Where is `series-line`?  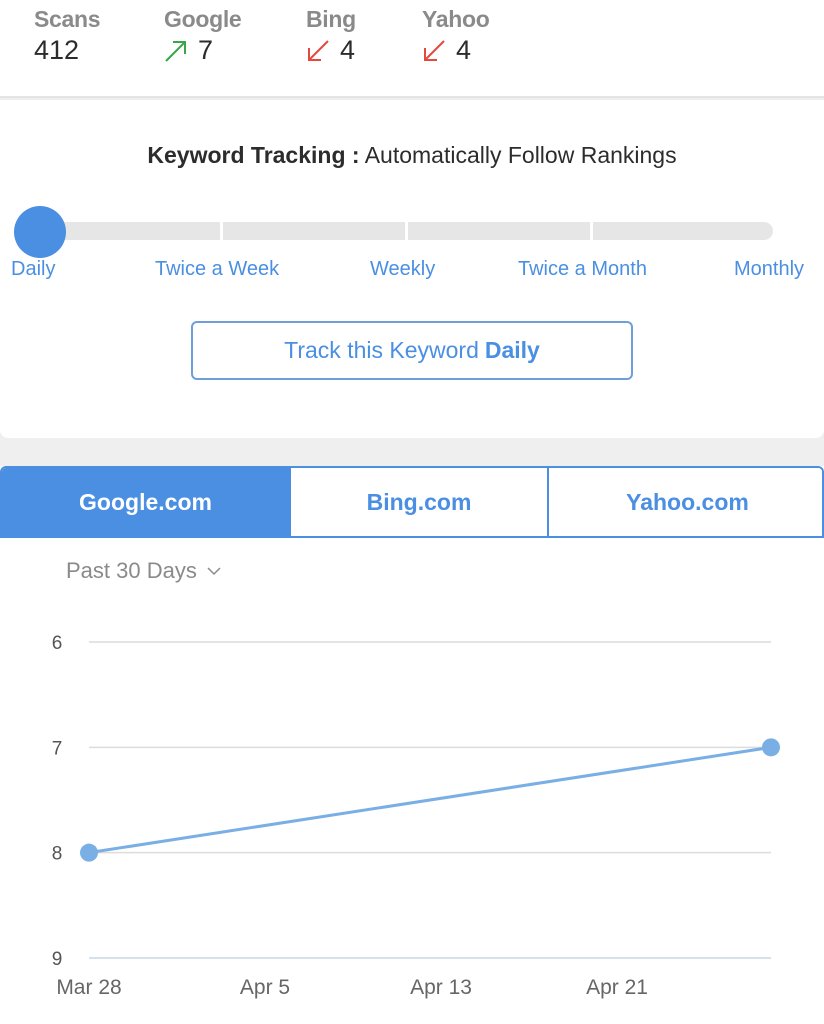
series-line is located at coordinates (430, 800).